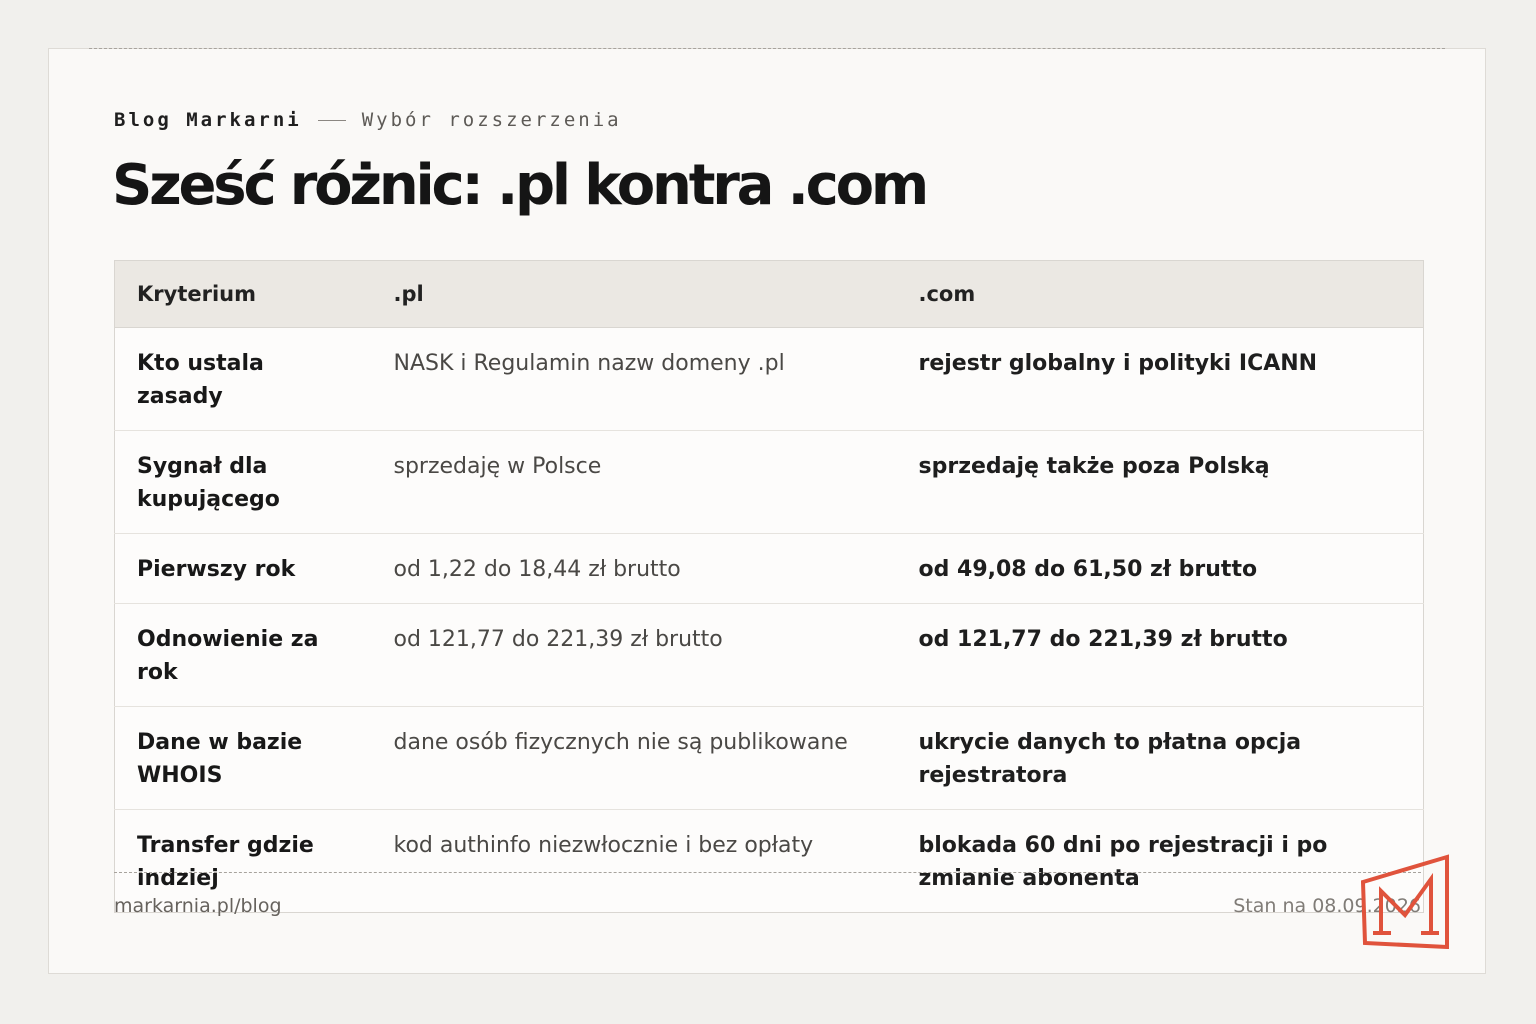 The height and width of the screenshot is (1024, 1536). Describe the element at coordinates (1160, 482) in the screenshot. I see `com-cell: sprzedaję także poza Polską` at that location.